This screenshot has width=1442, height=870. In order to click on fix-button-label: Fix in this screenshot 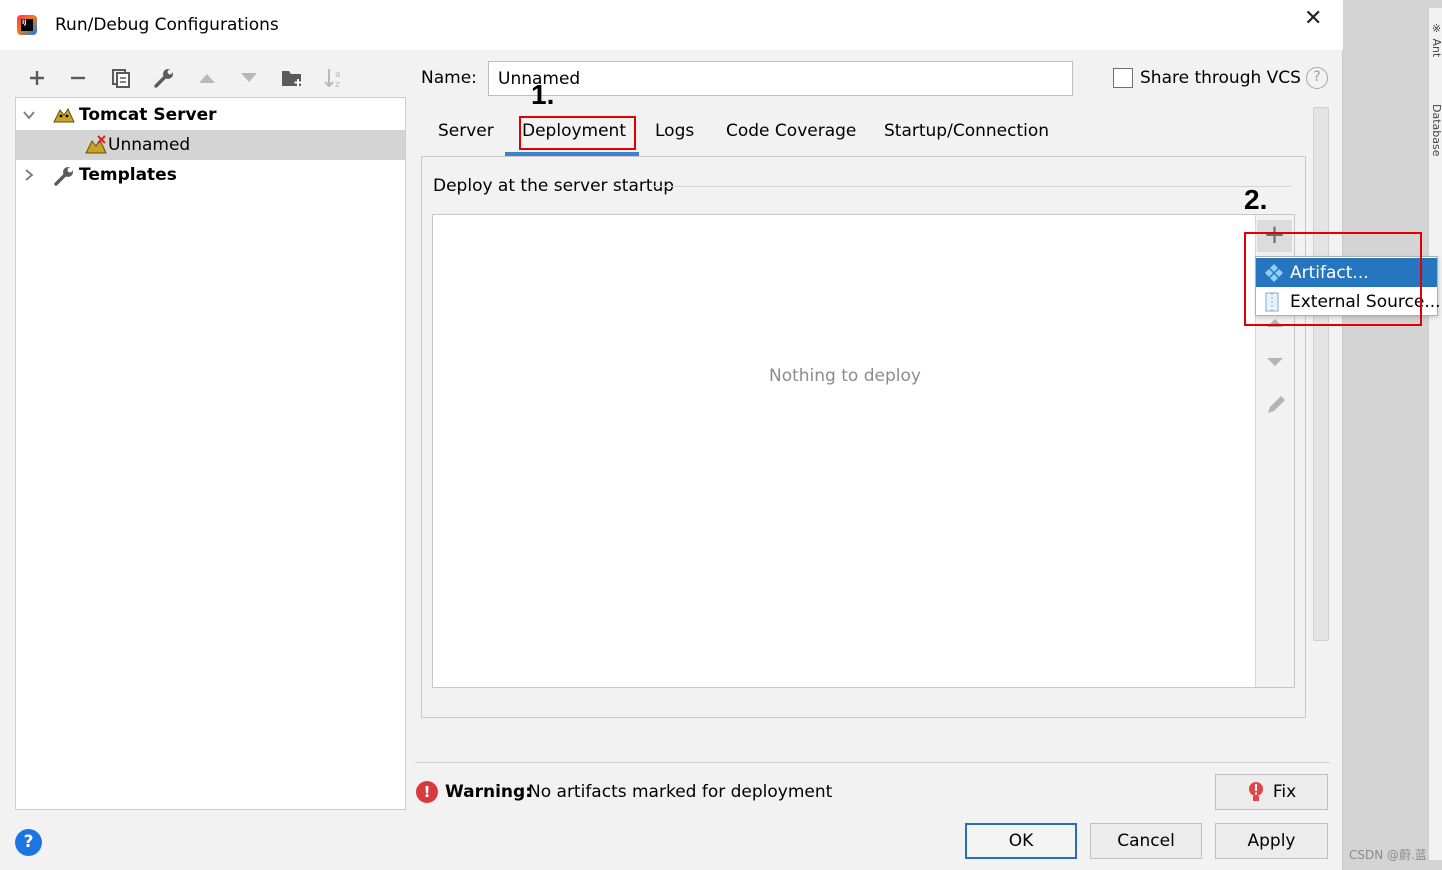, I will do `click(1284, 792)`.